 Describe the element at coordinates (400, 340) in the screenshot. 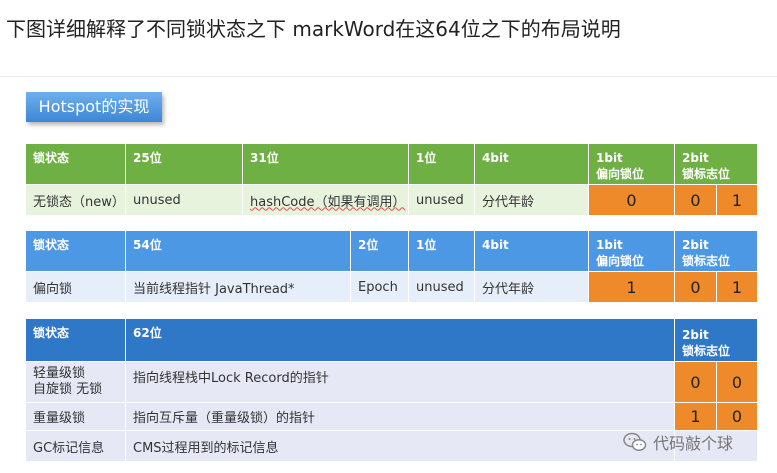

I see `t3-header-62bit: 62位` at that location.